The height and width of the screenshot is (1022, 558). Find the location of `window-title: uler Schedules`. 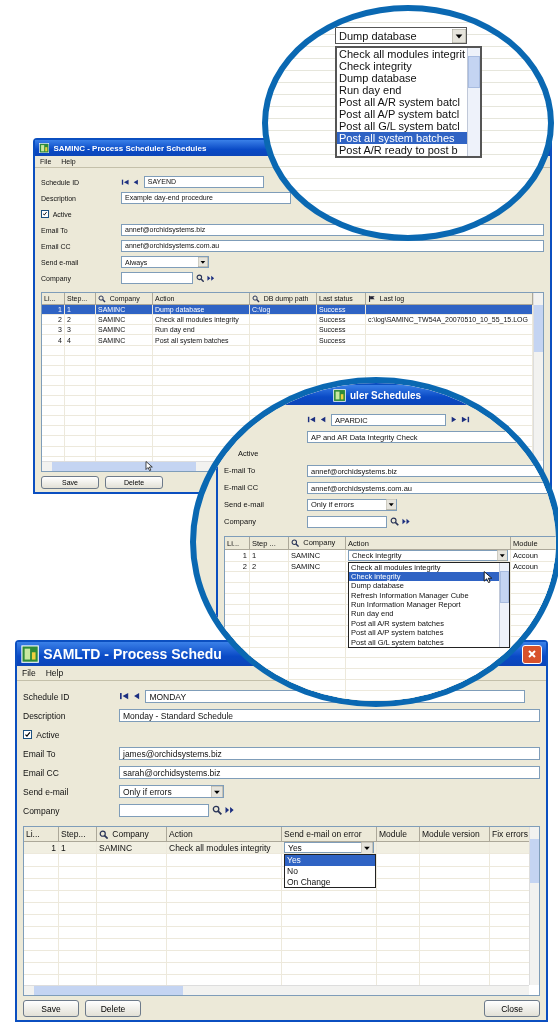

window-title: uler Schedules is located at coordinates (386, 395).